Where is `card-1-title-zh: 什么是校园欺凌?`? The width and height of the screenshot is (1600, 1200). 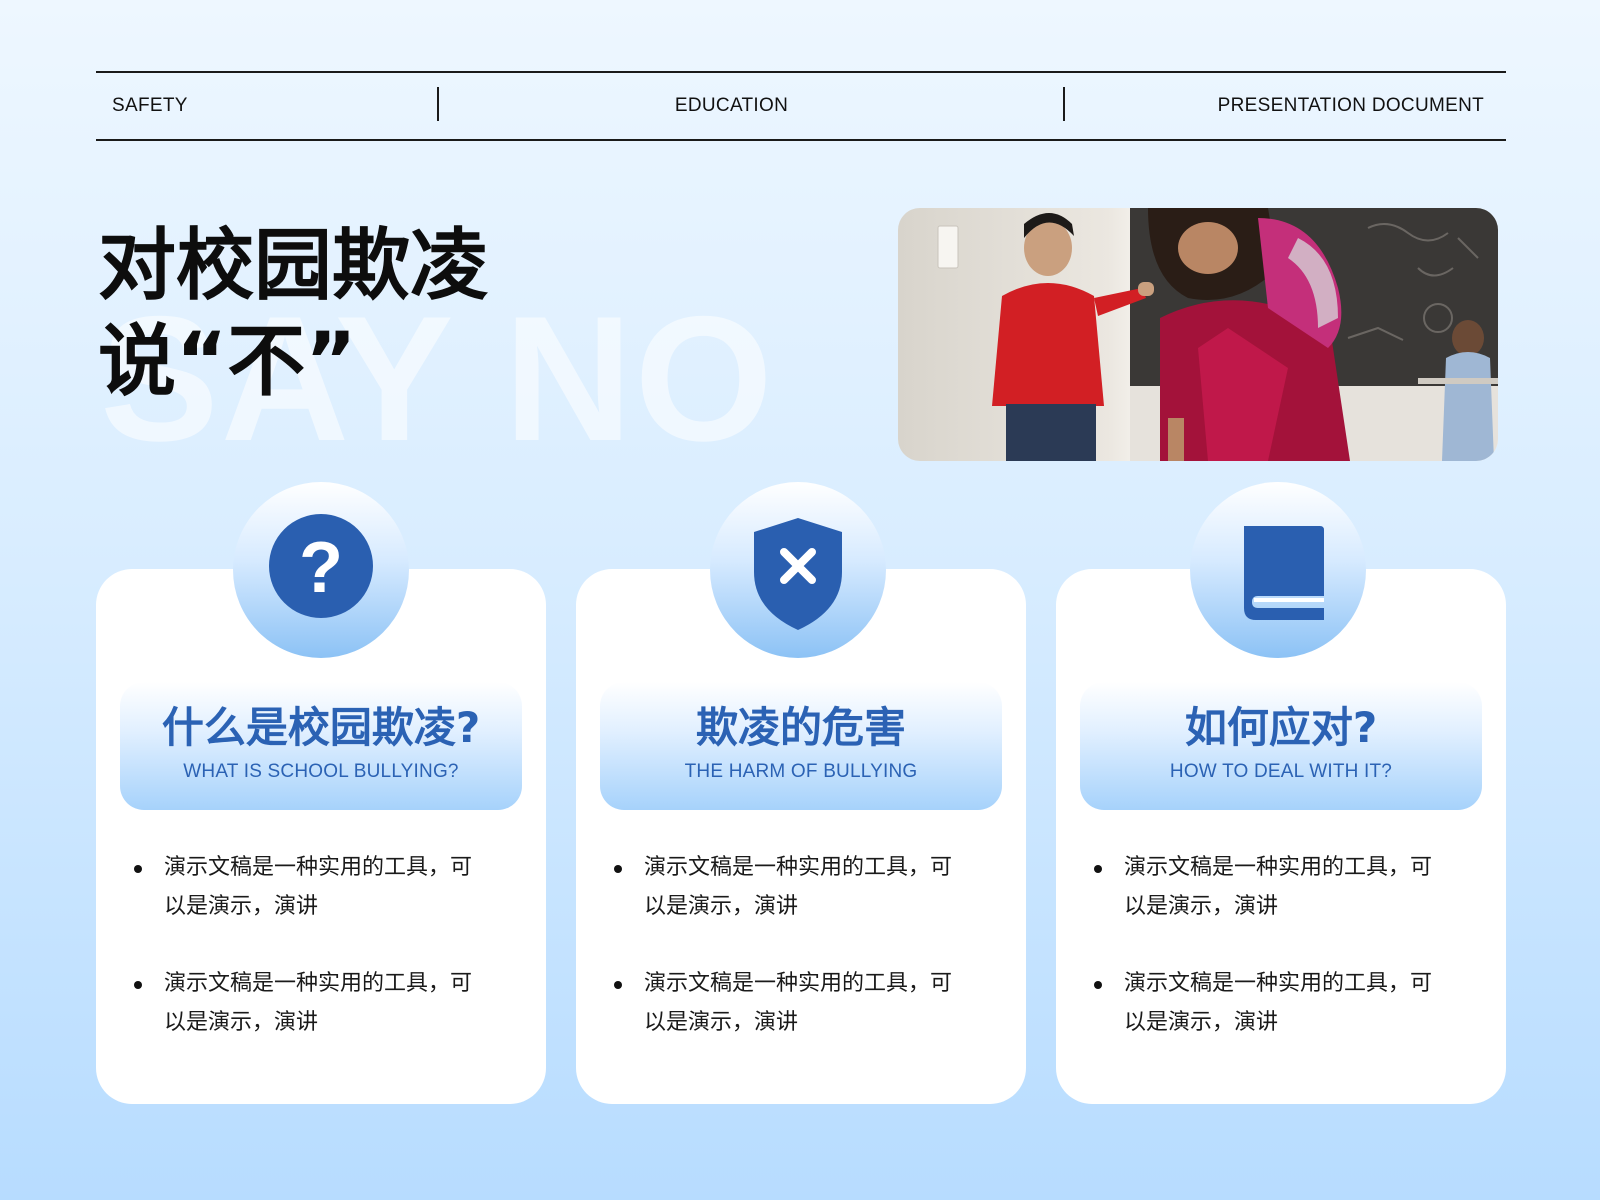 card-1-title-zh: 什么是校园欺凌? is located at coordinates (321, 727).